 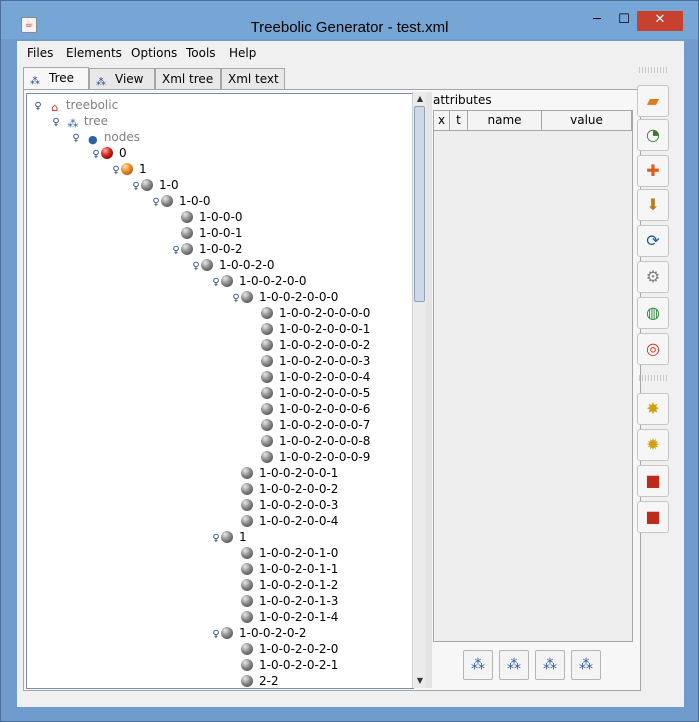 I want to click on settings-doc-icon: ⚙, so click(x=653, y=277).